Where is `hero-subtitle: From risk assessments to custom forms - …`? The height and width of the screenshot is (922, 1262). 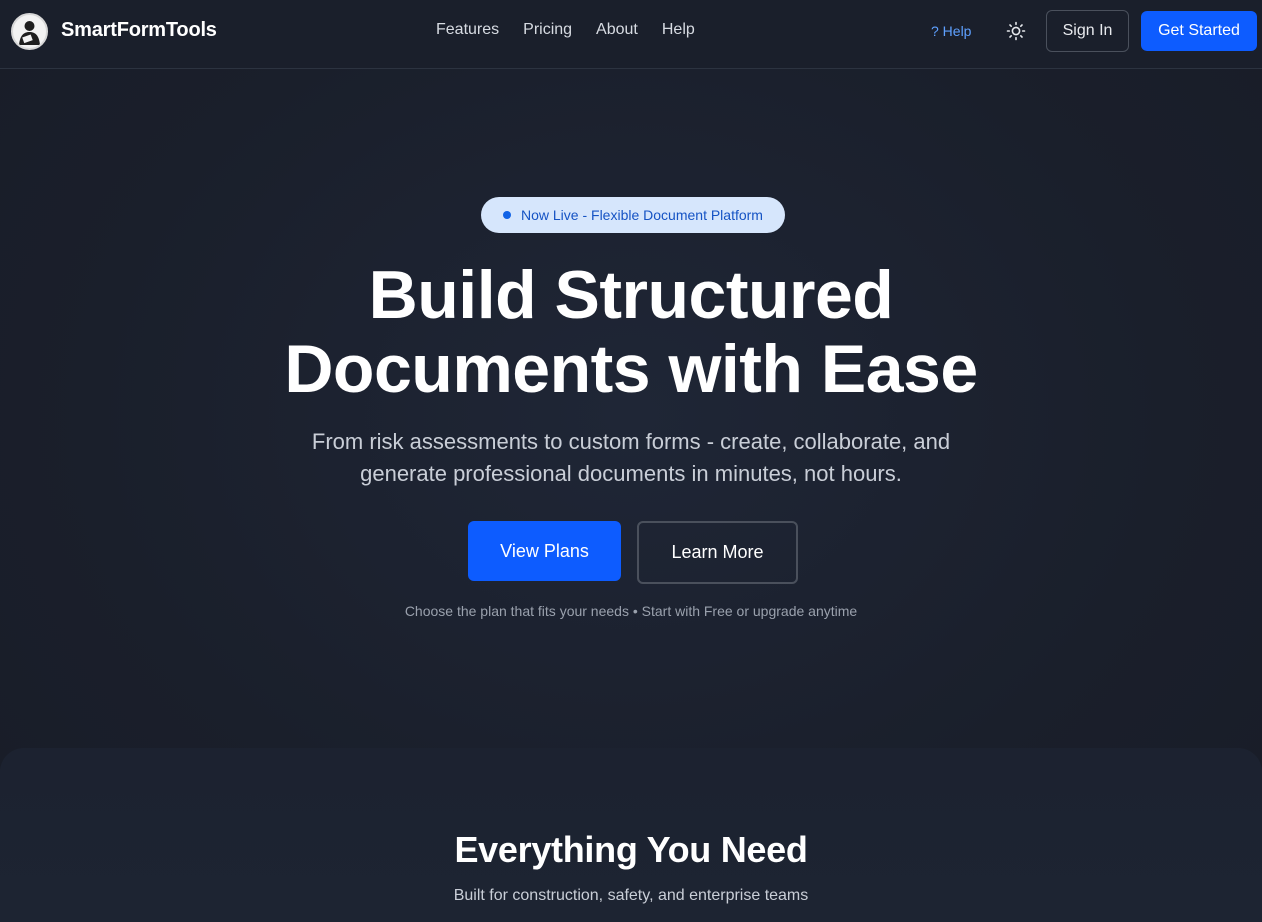 hero-subtitle: From risk assessments to custom forms - … is located at coordinates (631, 457).